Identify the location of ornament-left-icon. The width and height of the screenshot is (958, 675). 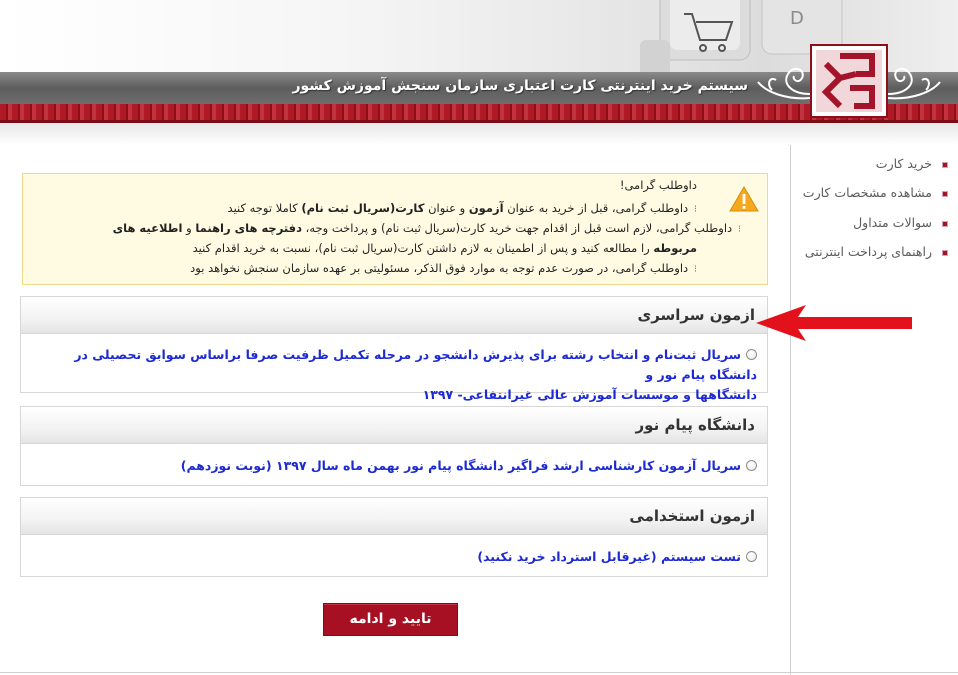
(784, 83).